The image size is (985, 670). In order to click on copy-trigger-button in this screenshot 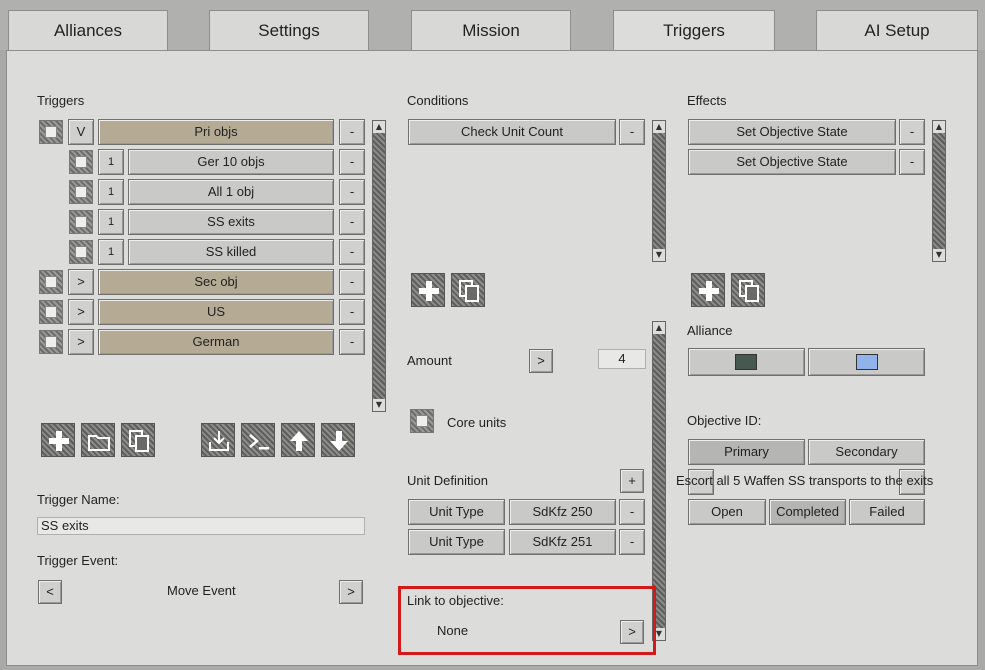, I will do `click(138, 440)`.